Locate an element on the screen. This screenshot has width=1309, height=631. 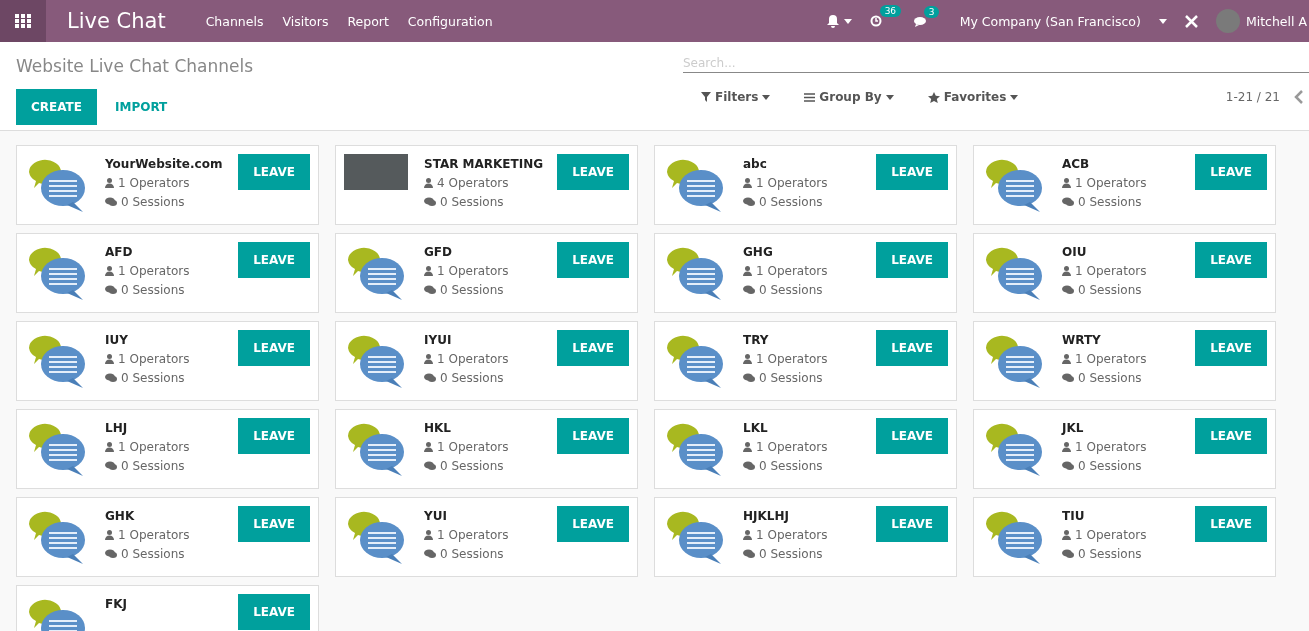
menu-item: Configuration is located at coordinates (450, 21).